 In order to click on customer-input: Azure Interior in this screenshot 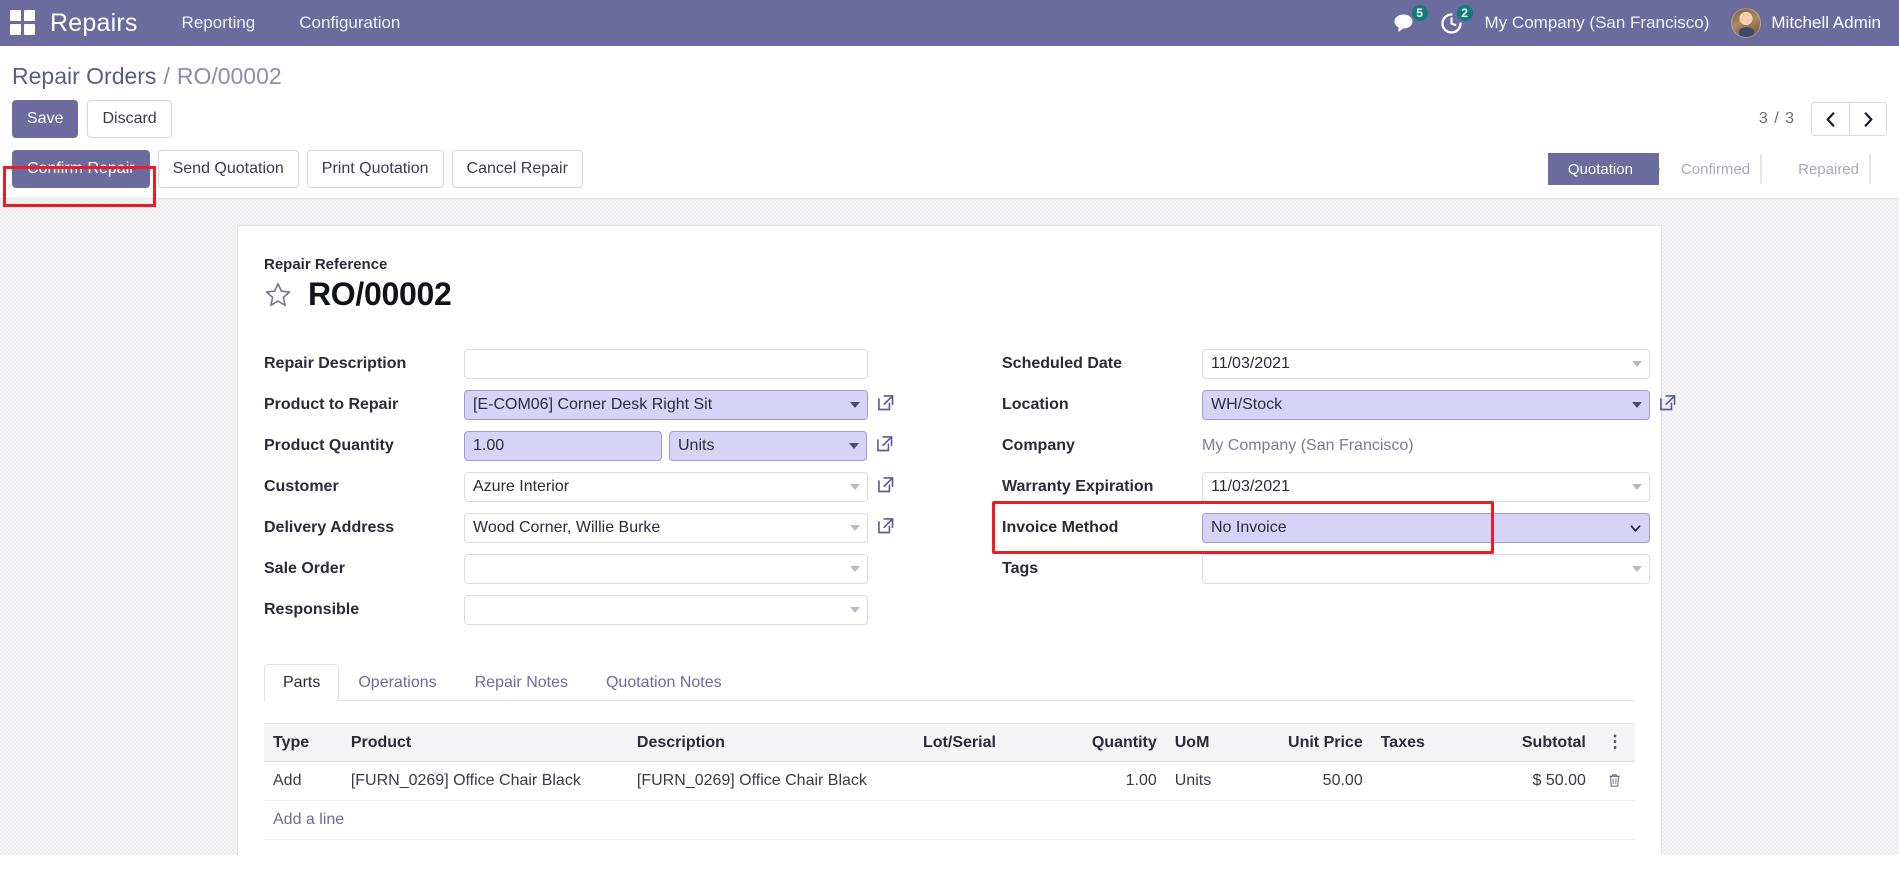, I will do `click(666, 486)`.